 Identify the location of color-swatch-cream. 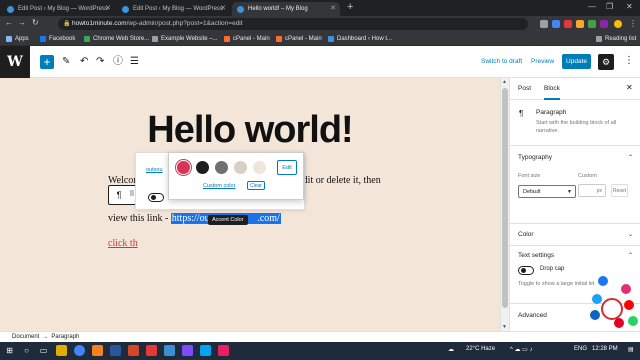
(259, 167).